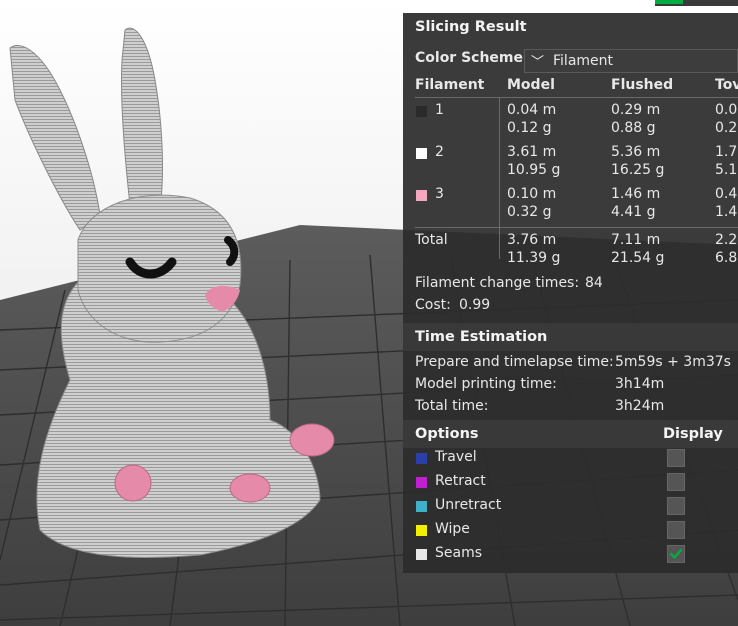  Describe the element at coordinates (726, 258) in the screenshot. I see `total-tower-g: 6.8` at that location.